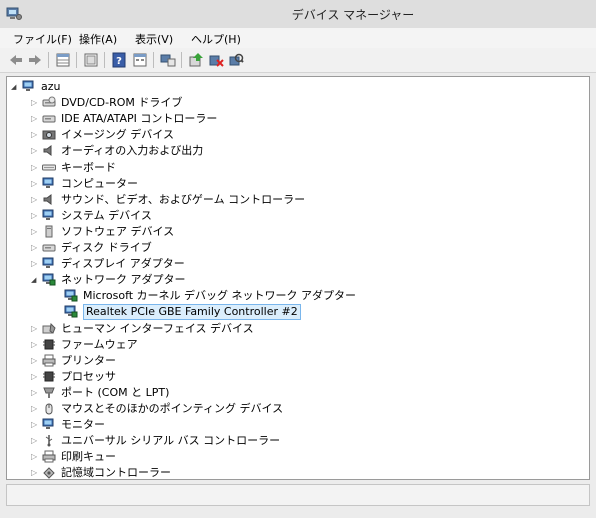 The height and width of the screenshot is (518, 596). I want to click on tree-item-label: ヒューマン インターフェイス デバイス, so click(157, 328).